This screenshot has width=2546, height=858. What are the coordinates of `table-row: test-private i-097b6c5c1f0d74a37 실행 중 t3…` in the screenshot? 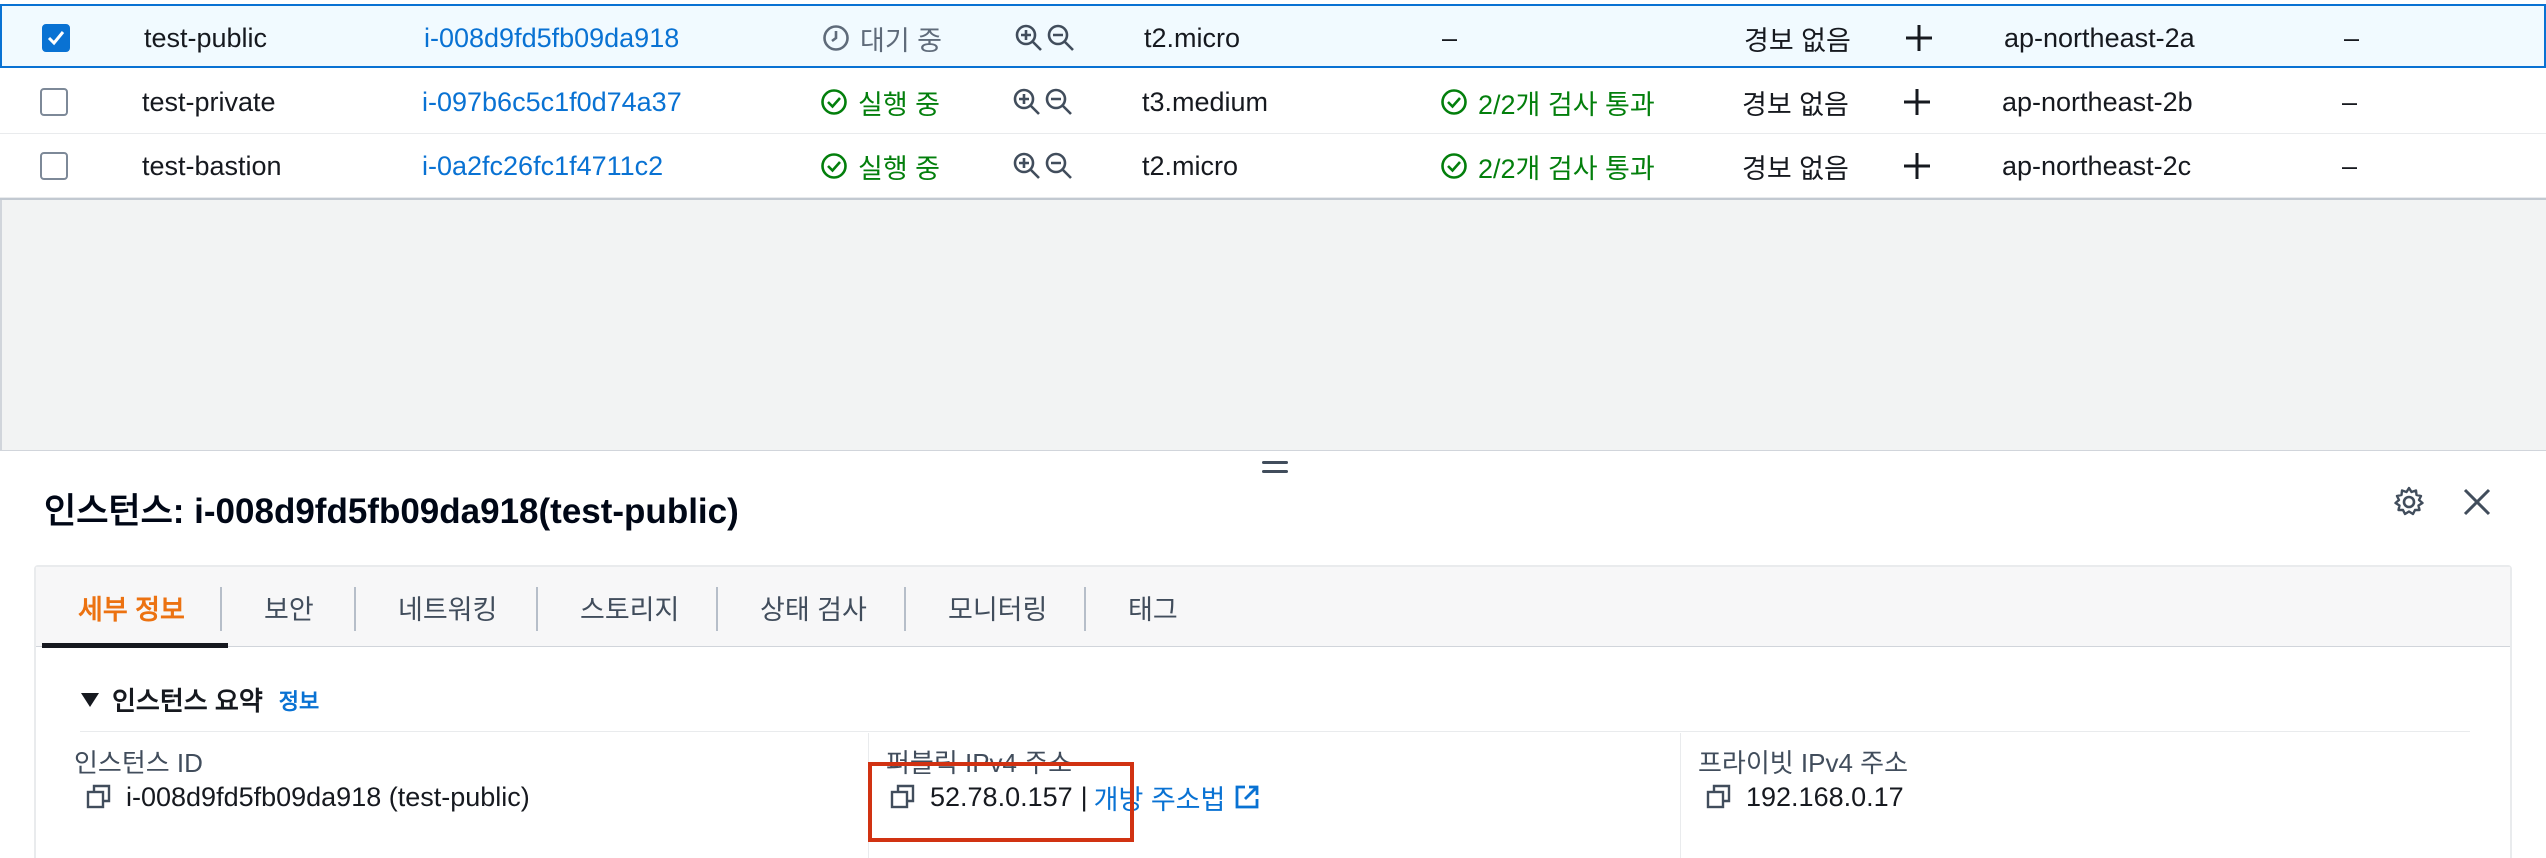 It's located at (1273, 102).